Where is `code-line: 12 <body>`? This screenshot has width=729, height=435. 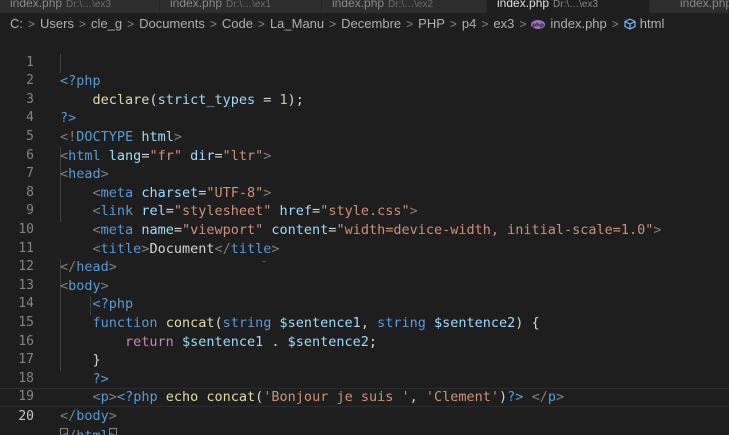
code-line: 12 <body> is located at coordinates (364, 267).